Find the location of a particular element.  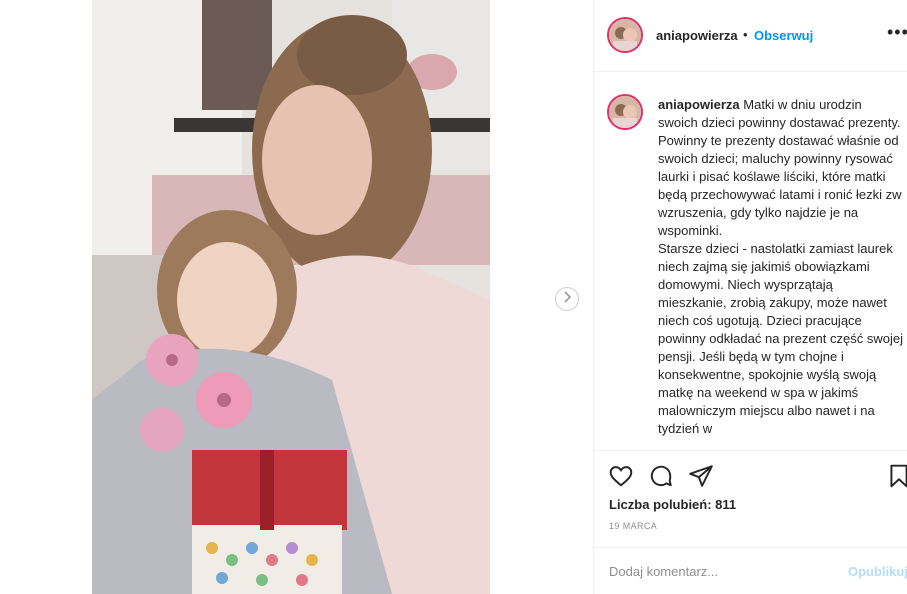

action-bar is located at coordinates (750, 474).